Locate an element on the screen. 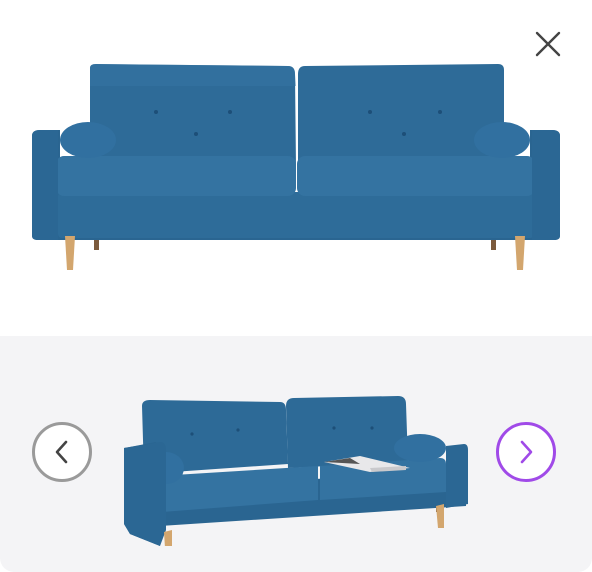  chevron-left-icon is located at coordinates (61, 452).